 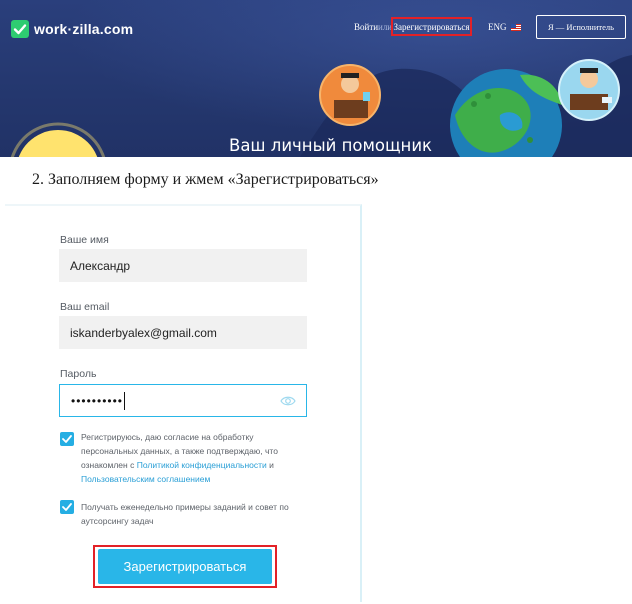 What do you see at coordinates (497, 27) in the screenshot?
I see `language-label: ENG` at bounding box center [497, 27].